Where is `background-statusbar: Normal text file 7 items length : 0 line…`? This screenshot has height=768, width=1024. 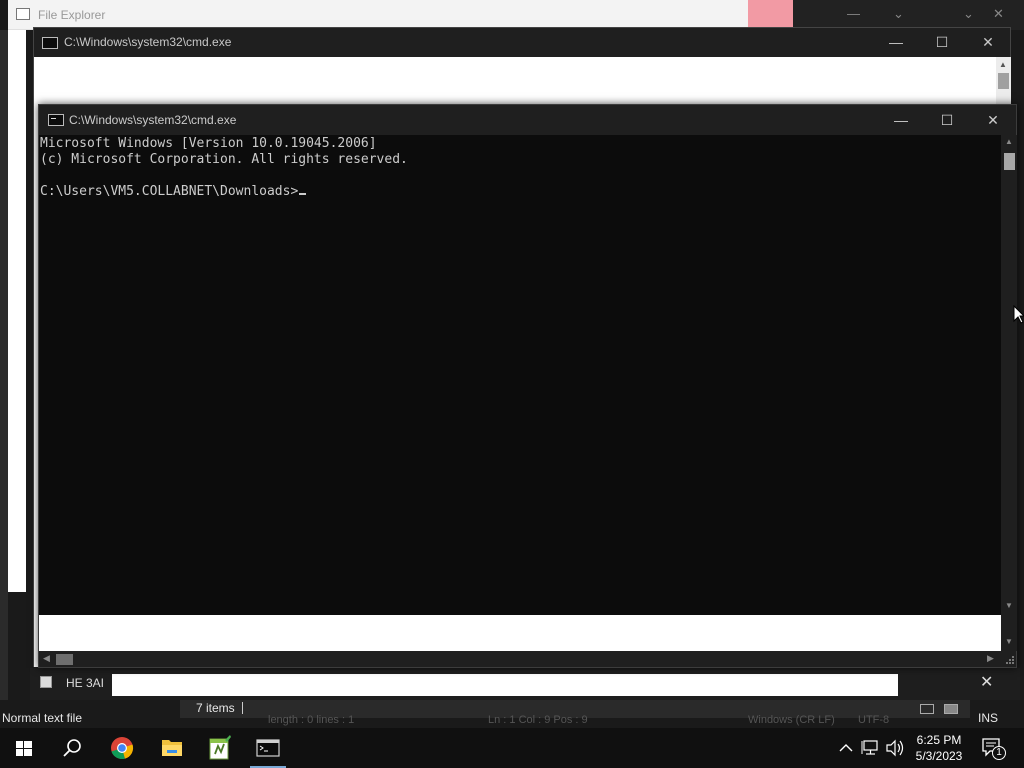
background-statusbar: Normal text file 7 items length : 0 line… is located at coordinates (512, 715).